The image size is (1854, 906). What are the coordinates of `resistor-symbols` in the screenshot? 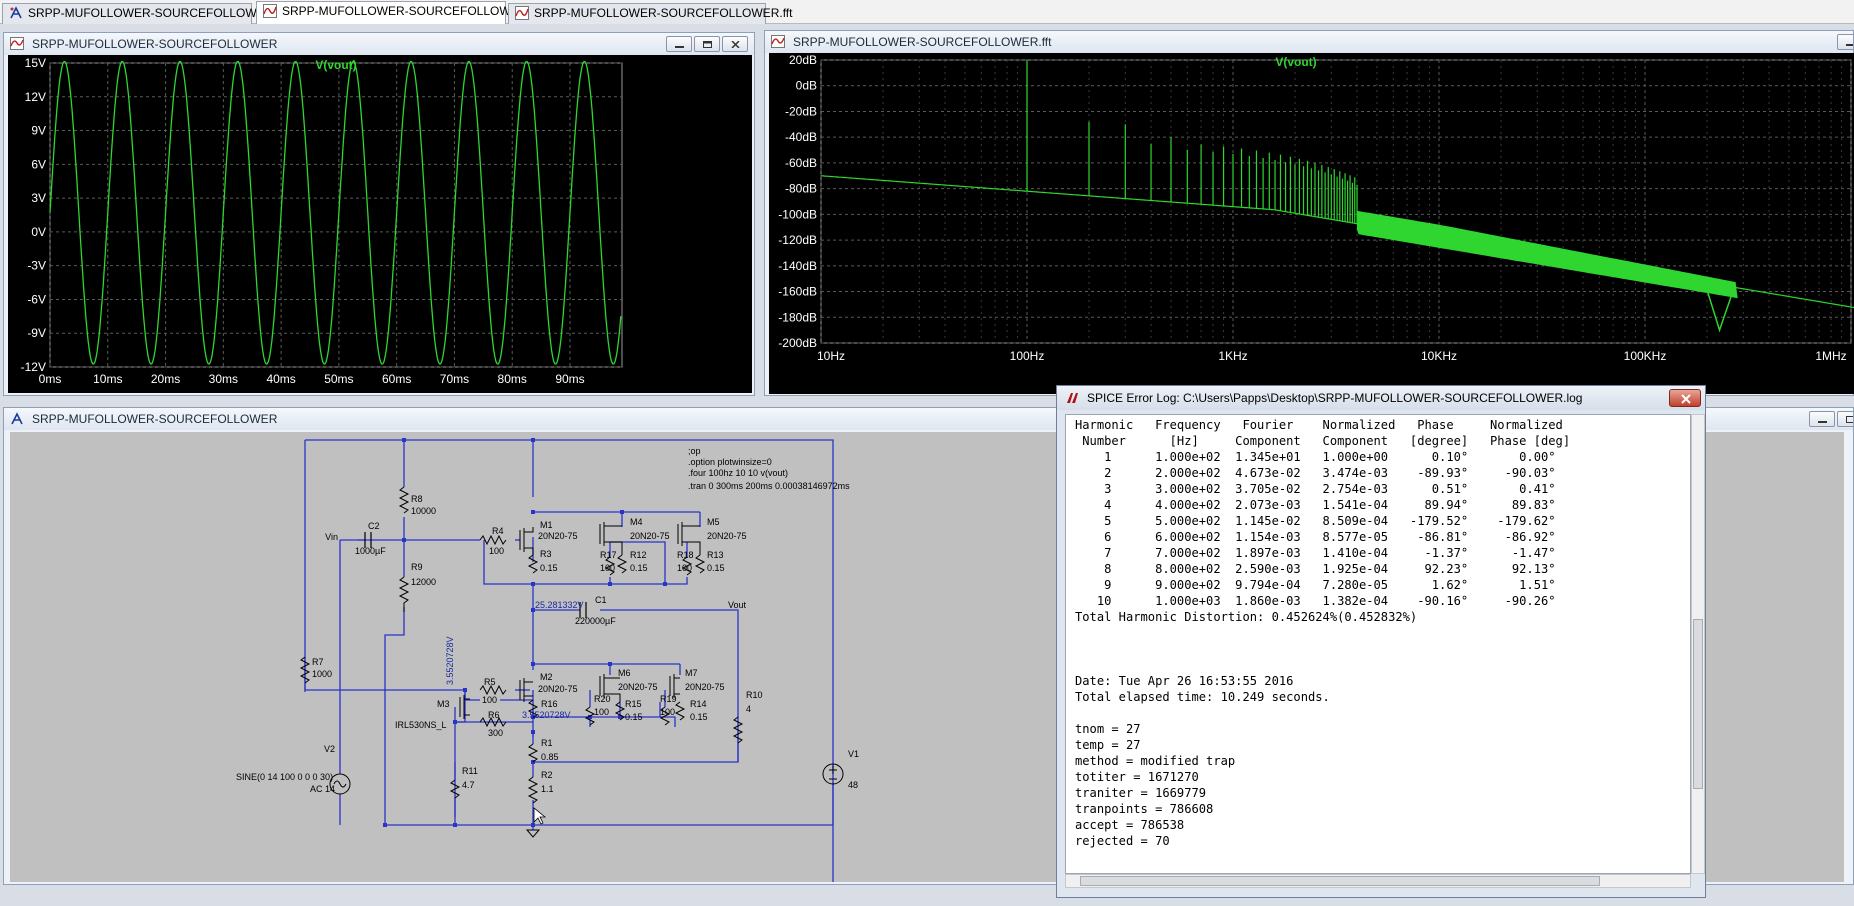 It's located at (521, 645).